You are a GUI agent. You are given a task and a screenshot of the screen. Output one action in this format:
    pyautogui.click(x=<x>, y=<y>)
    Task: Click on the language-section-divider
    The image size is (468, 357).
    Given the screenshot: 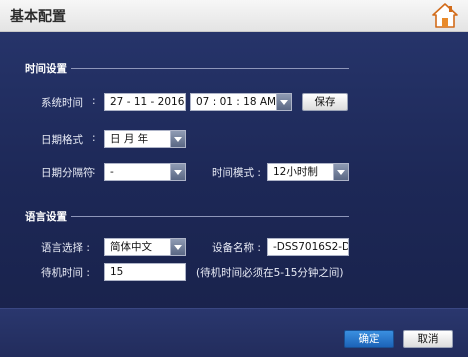 What is the action you would take?
    pyautogui.click(x=210, y=216)
    